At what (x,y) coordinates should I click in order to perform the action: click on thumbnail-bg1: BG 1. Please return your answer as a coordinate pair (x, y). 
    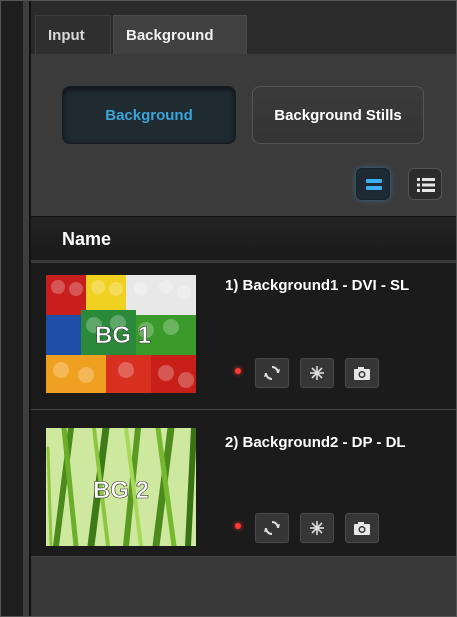
    Looking at the image, I should click on (121, 334).